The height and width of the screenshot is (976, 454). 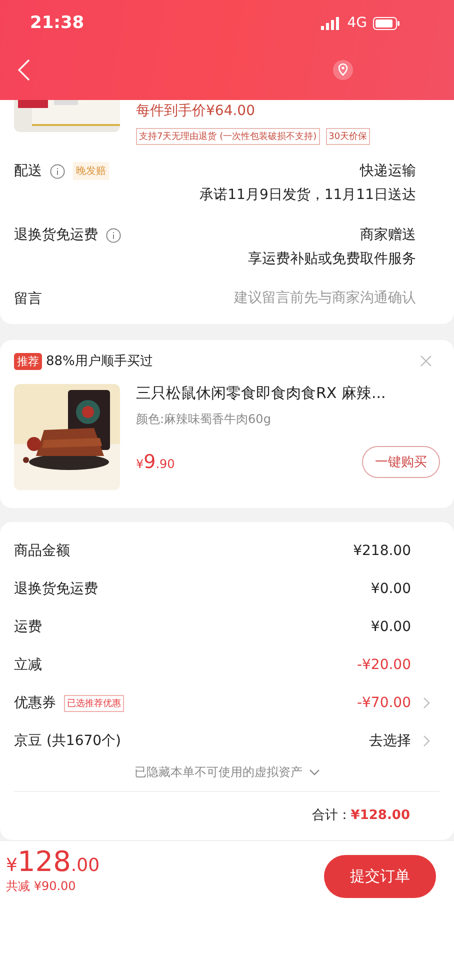 What do you see at coordinates (383, 665) in the screenshot?
I see `row-value: -¥20.00` at bounding box center [383, 665].